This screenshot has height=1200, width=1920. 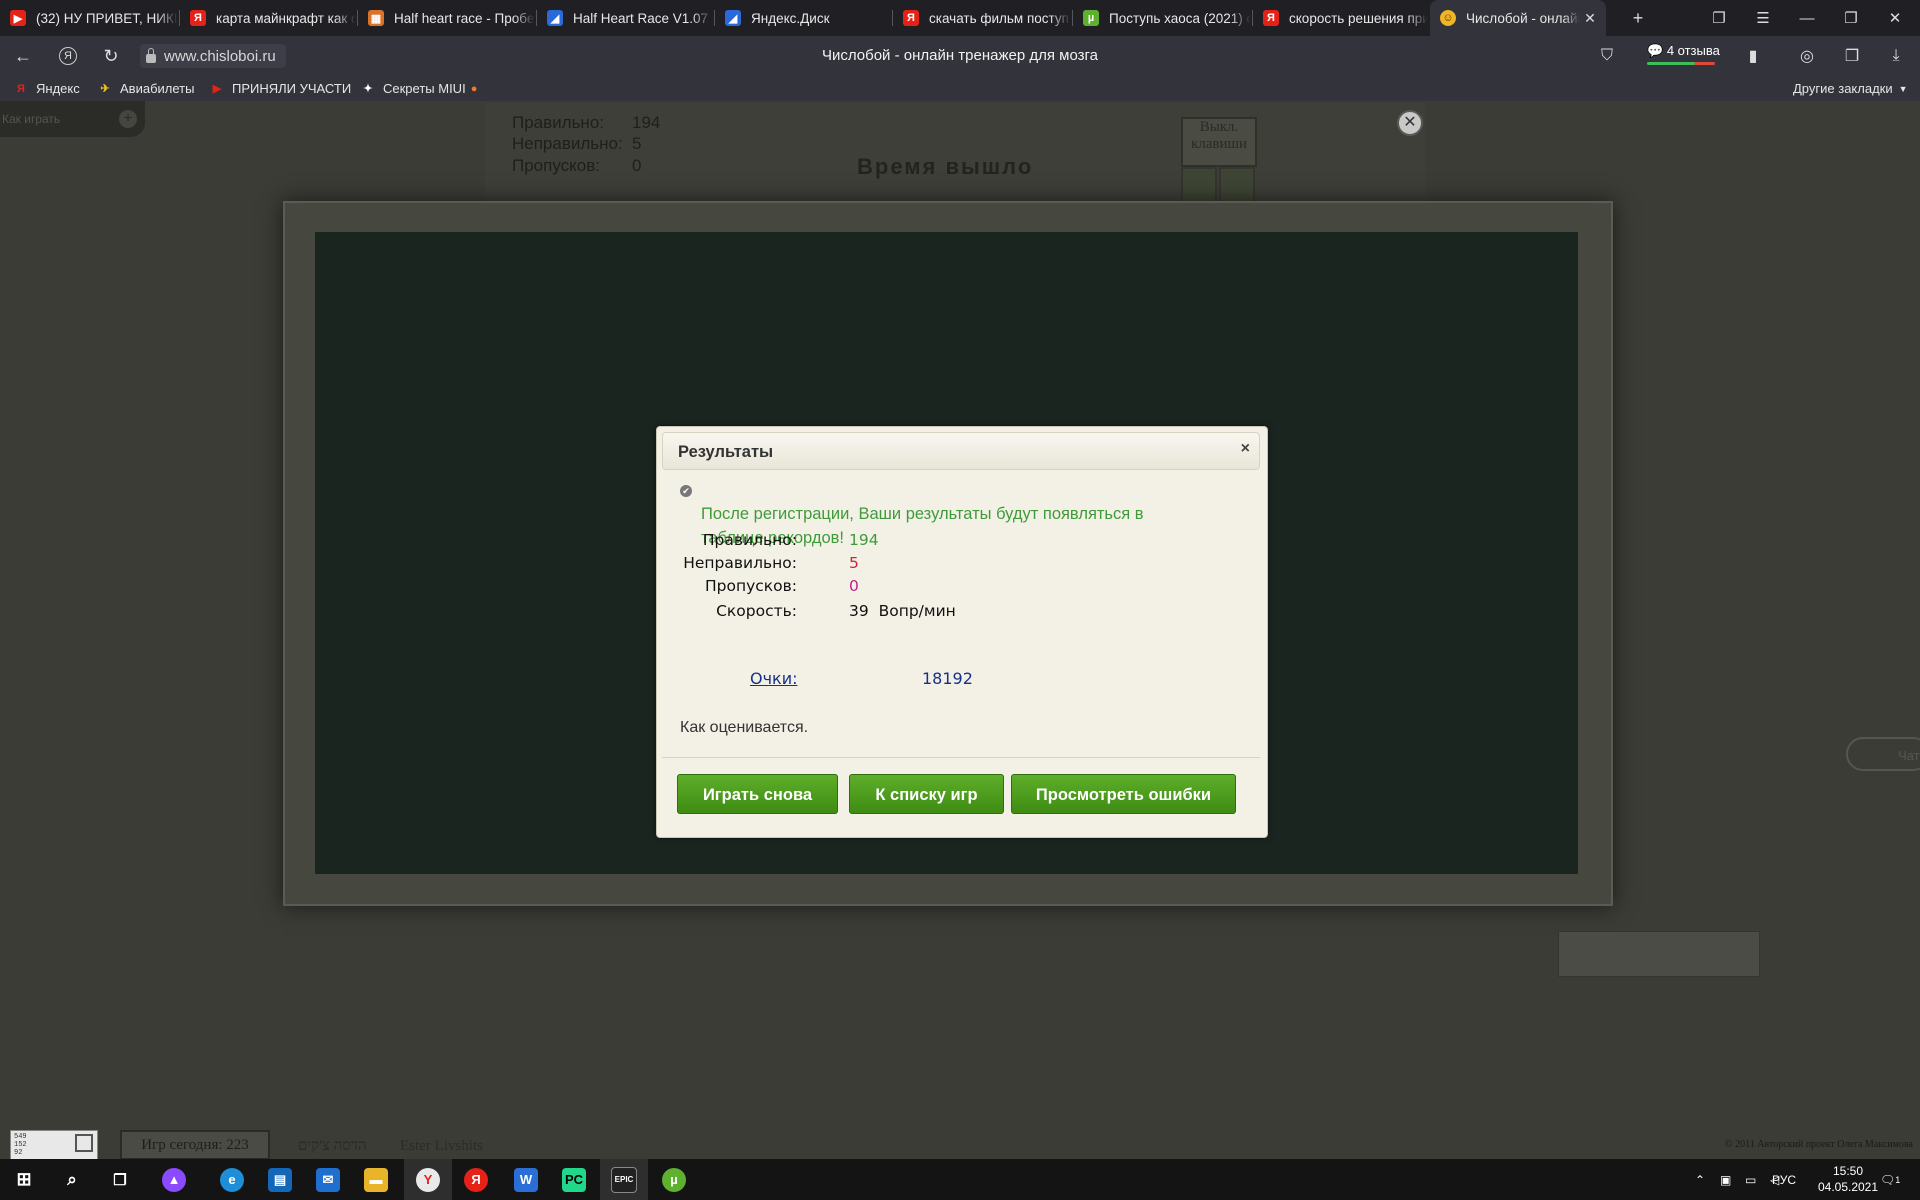 I want to click on result-row: Пропусков: 0, so click(x=962, y=588).